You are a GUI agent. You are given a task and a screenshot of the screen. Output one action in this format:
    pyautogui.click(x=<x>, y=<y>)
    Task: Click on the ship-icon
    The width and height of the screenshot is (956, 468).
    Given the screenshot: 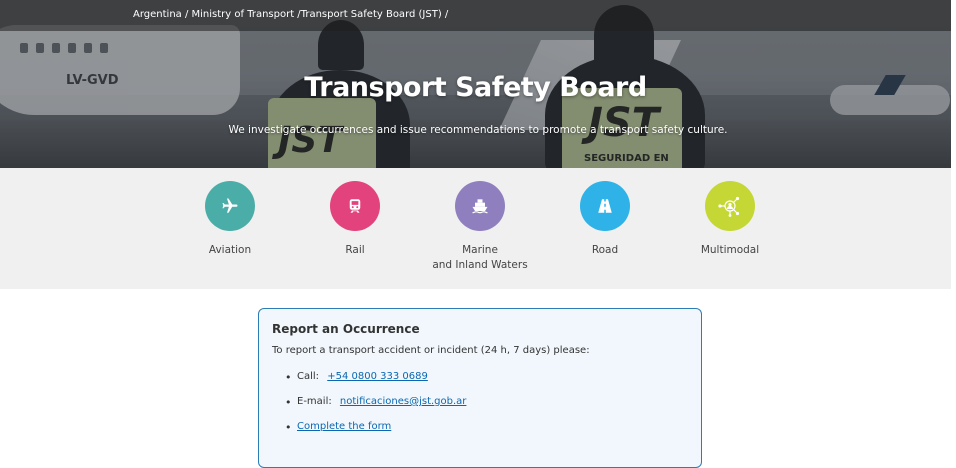 What is the action you would take?
    pyautogui.click(x=480, y=206)
    